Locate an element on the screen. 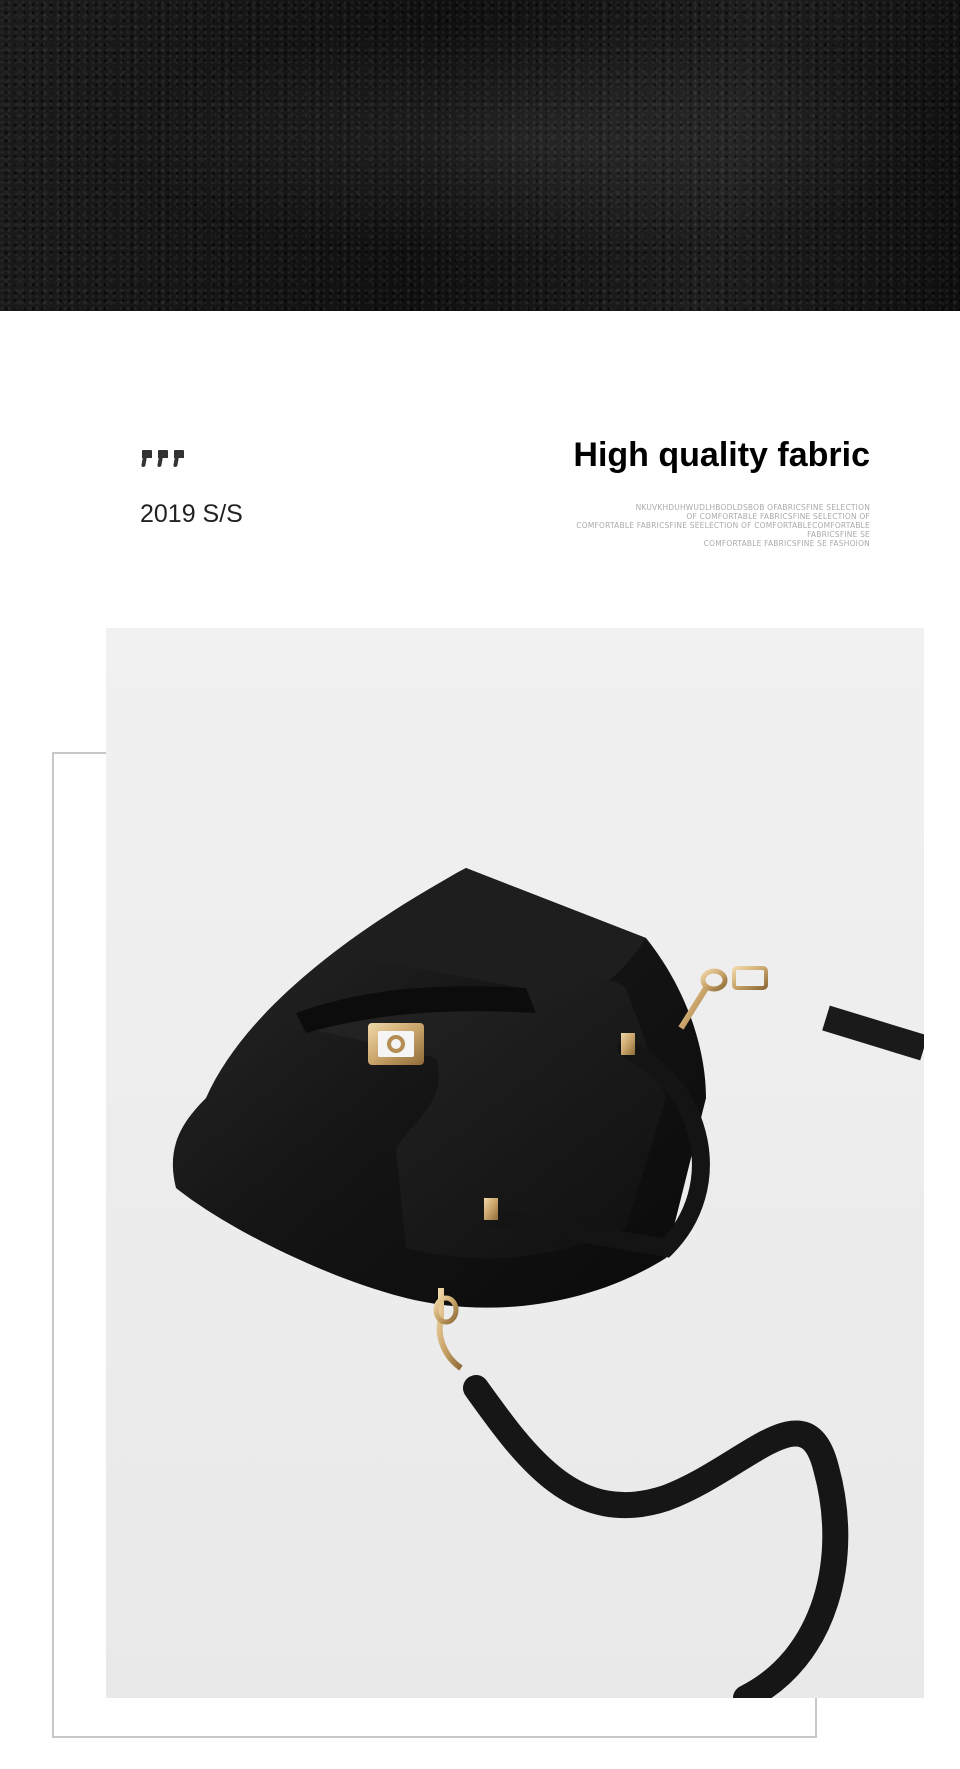 The height and width of the screenshot is (1769, 960). shoulder-strap is located at coordinates (656, 1536).